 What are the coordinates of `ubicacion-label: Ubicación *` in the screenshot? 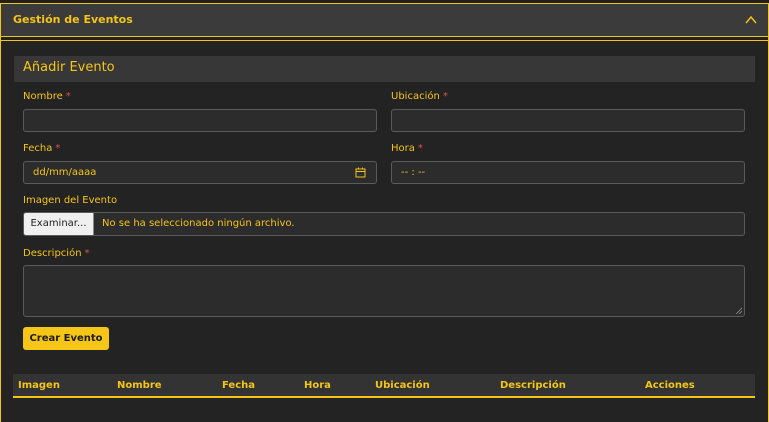 It's located at (419, 96).